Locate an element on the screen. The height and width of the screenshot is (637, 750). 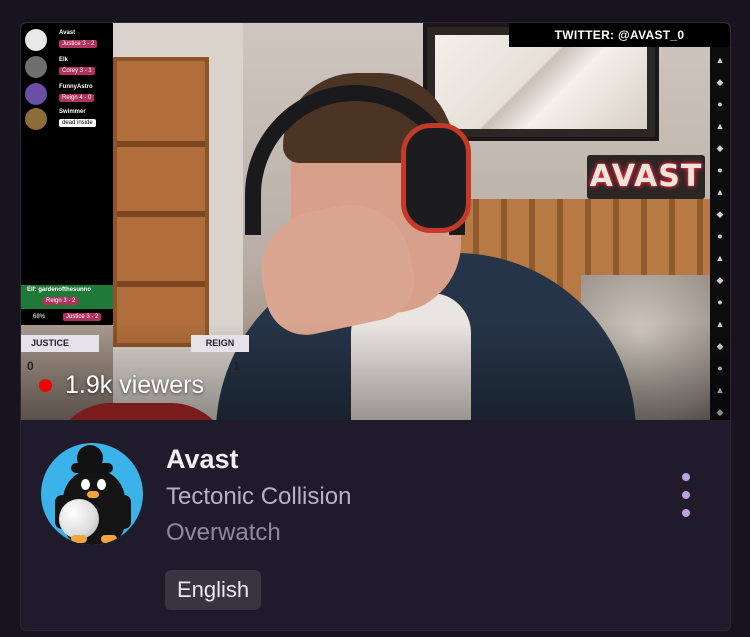
more-options-button is located at coordinates (686, 496).